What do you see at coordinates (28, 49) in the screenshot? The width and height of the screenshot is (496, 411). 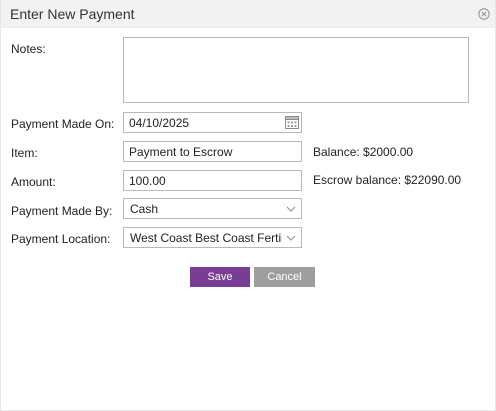 I see `notes-label: Notes:` at bounding box center [28, 49].